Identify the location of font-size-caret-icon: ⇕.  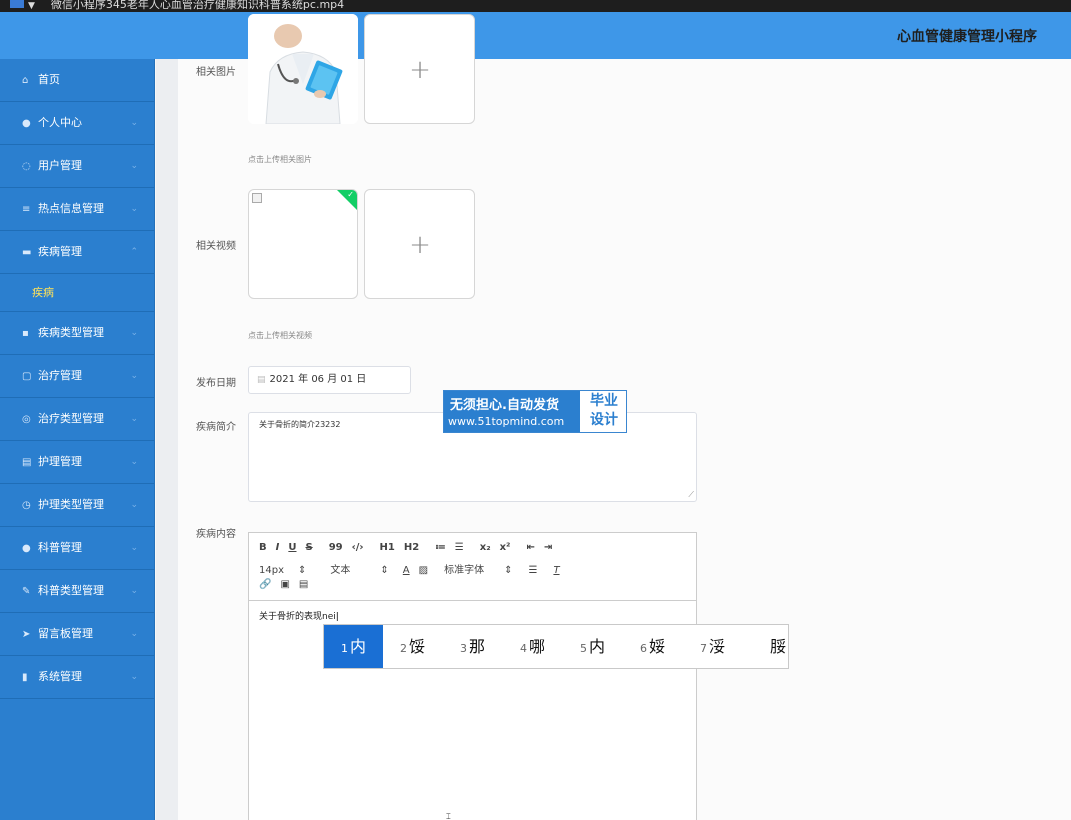
(302, 570).